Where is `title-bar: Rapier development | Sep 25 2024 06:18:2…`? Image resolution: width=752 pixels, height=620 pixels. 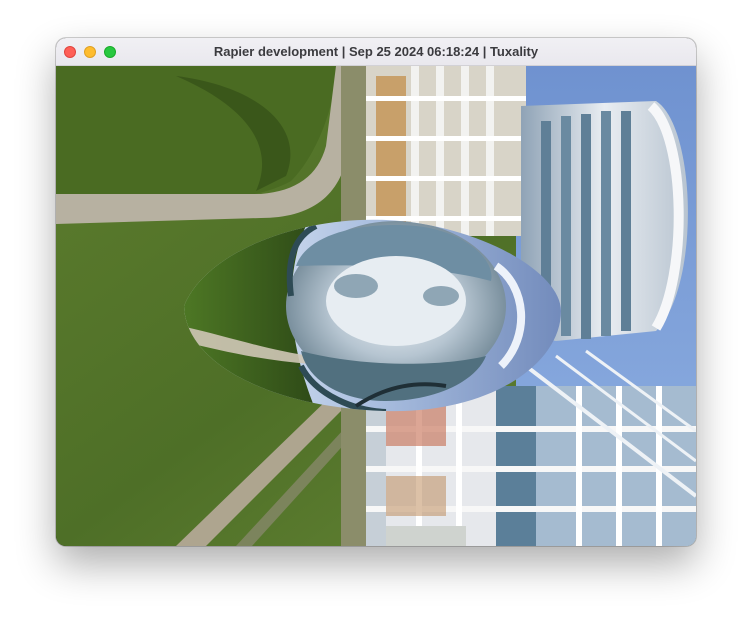
title-bar: Rapier development | Sep 25 2024 06:18:2… is located at coordinates (376, 52).